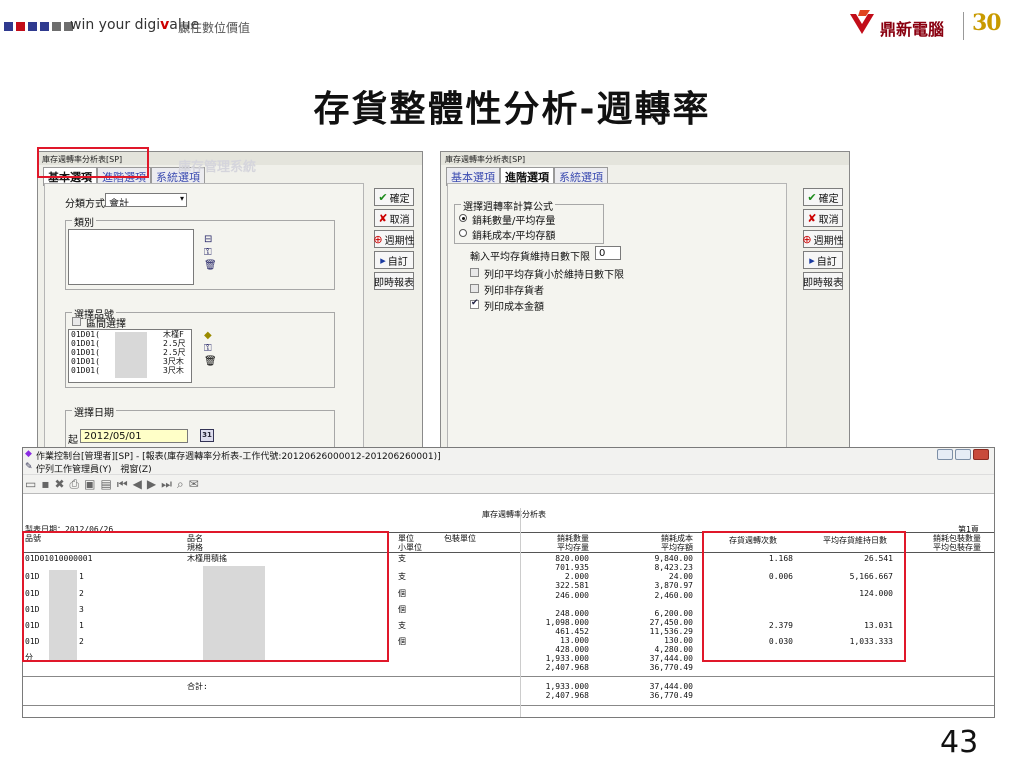 The image size is (1024, 768). I want to click on qty-cell: 13.000, so click(574, 640).